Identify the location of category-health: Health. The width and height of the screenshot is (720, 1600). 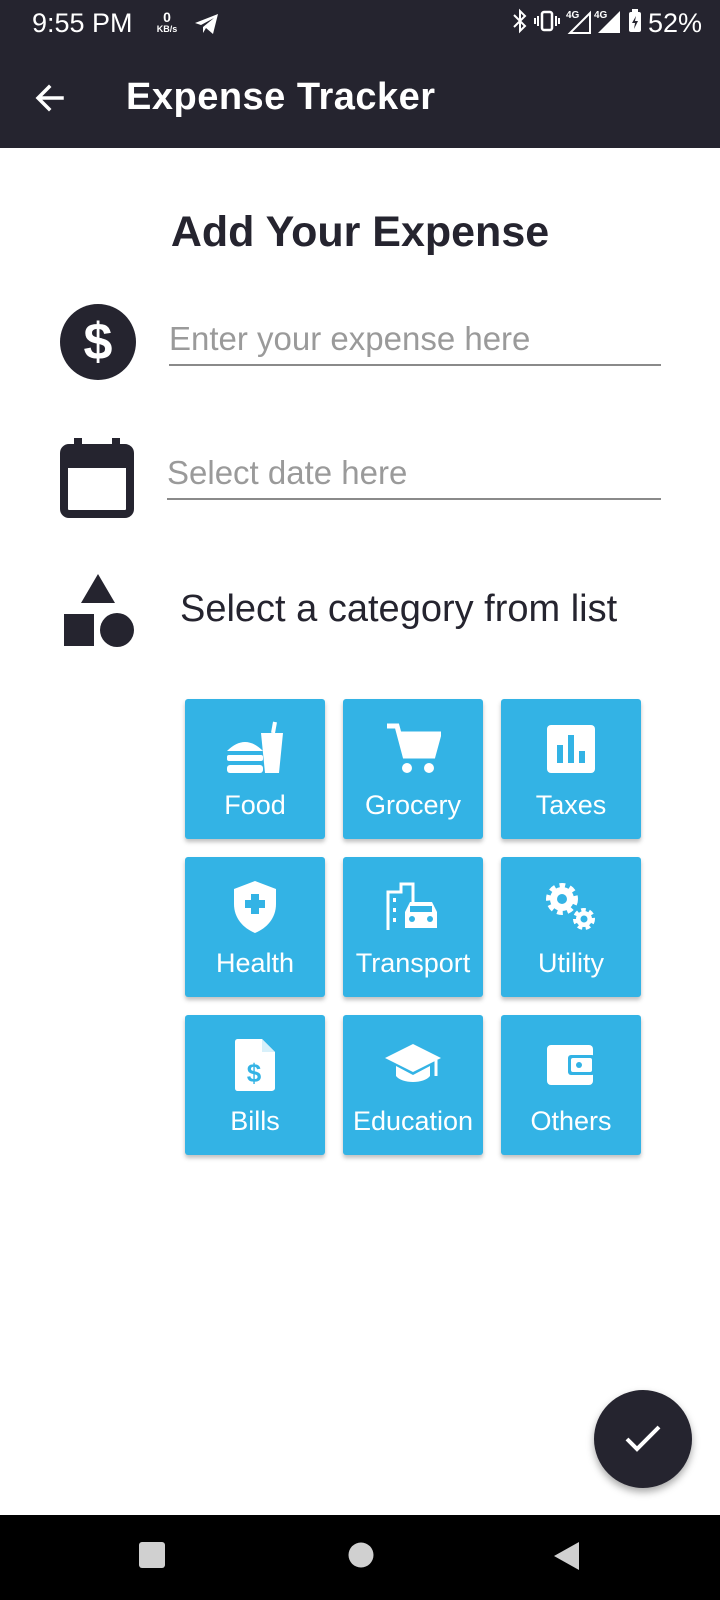
(255, 927).